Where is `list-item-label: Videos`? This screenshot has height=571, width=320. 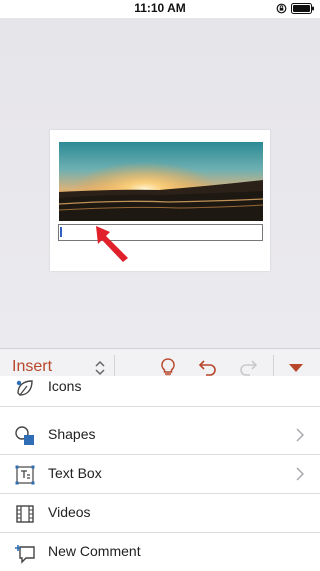 list-item-label: Videos is located at coordinates (69, 512).